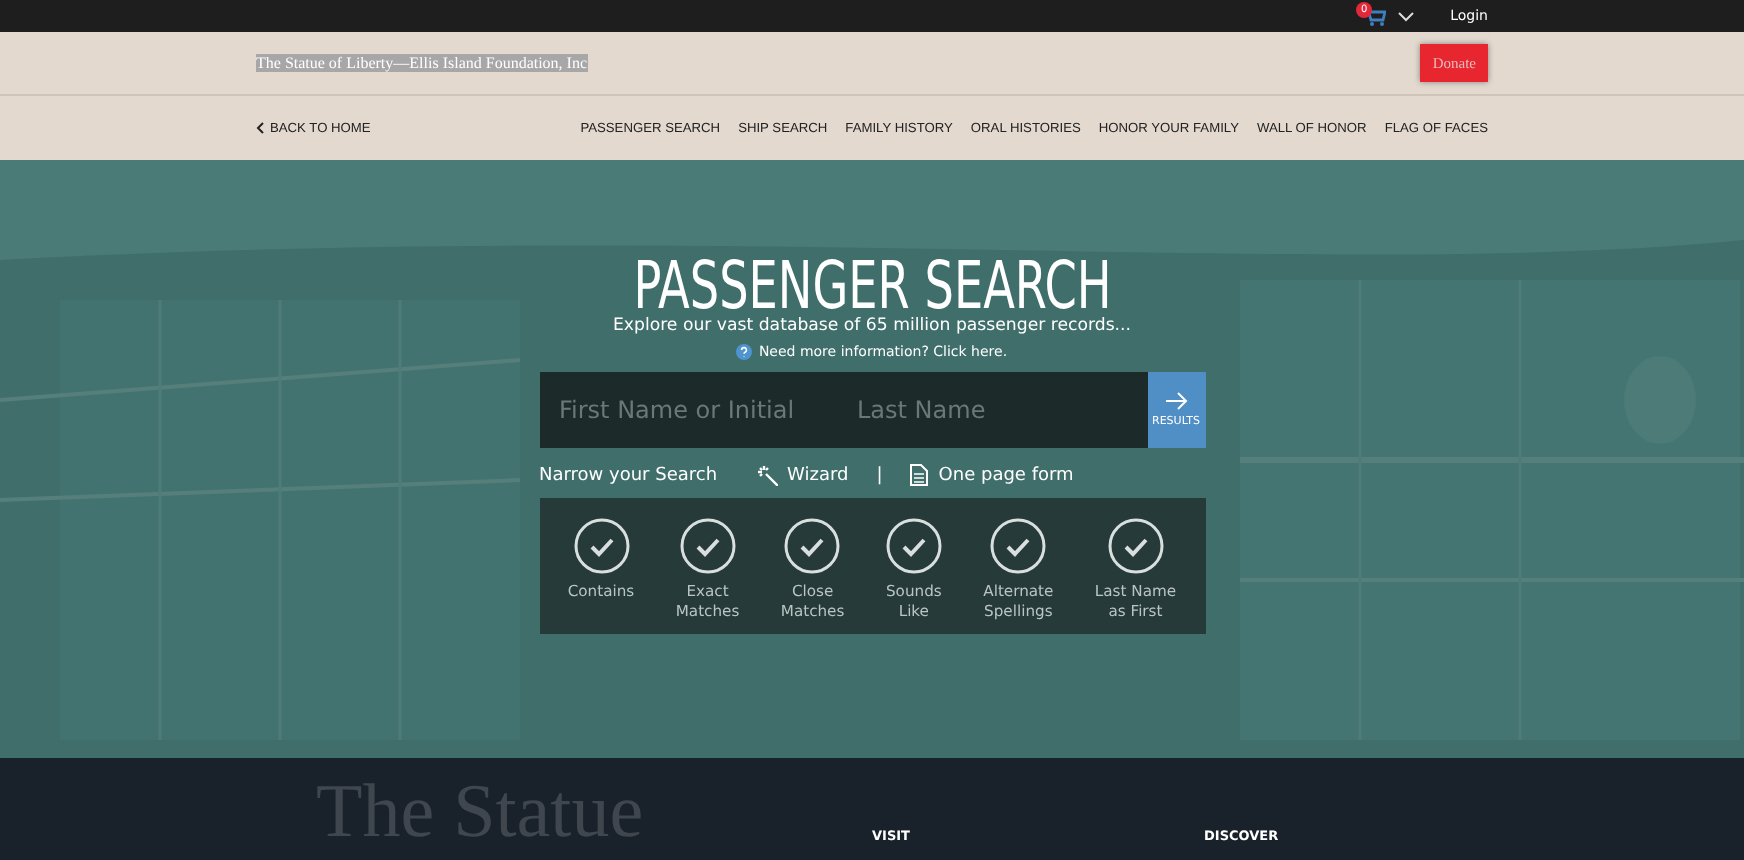  I want to click on magic-wand-icon, so click(767, 475).